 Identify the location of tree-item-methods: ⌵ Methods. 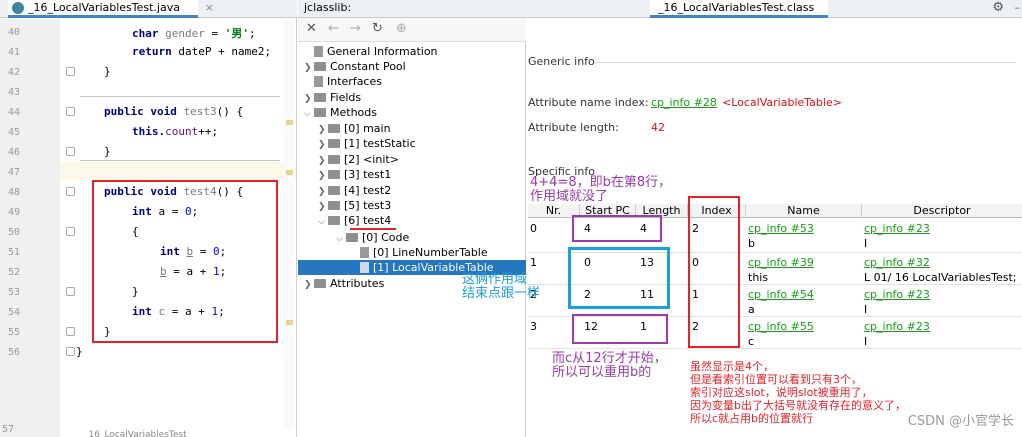
(340, 112).